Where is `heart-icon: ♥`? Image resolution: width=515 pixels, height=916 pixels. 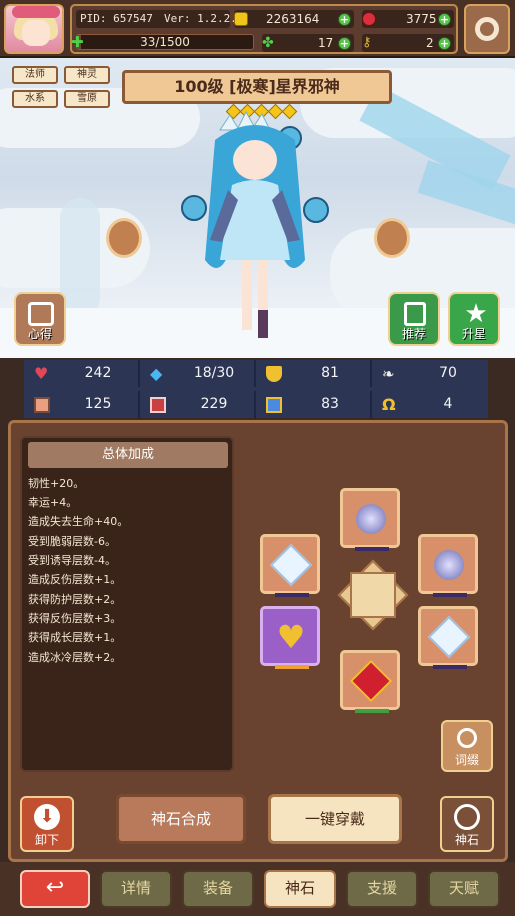
heart-icon: ♥ is located at coordinates (41, 373).